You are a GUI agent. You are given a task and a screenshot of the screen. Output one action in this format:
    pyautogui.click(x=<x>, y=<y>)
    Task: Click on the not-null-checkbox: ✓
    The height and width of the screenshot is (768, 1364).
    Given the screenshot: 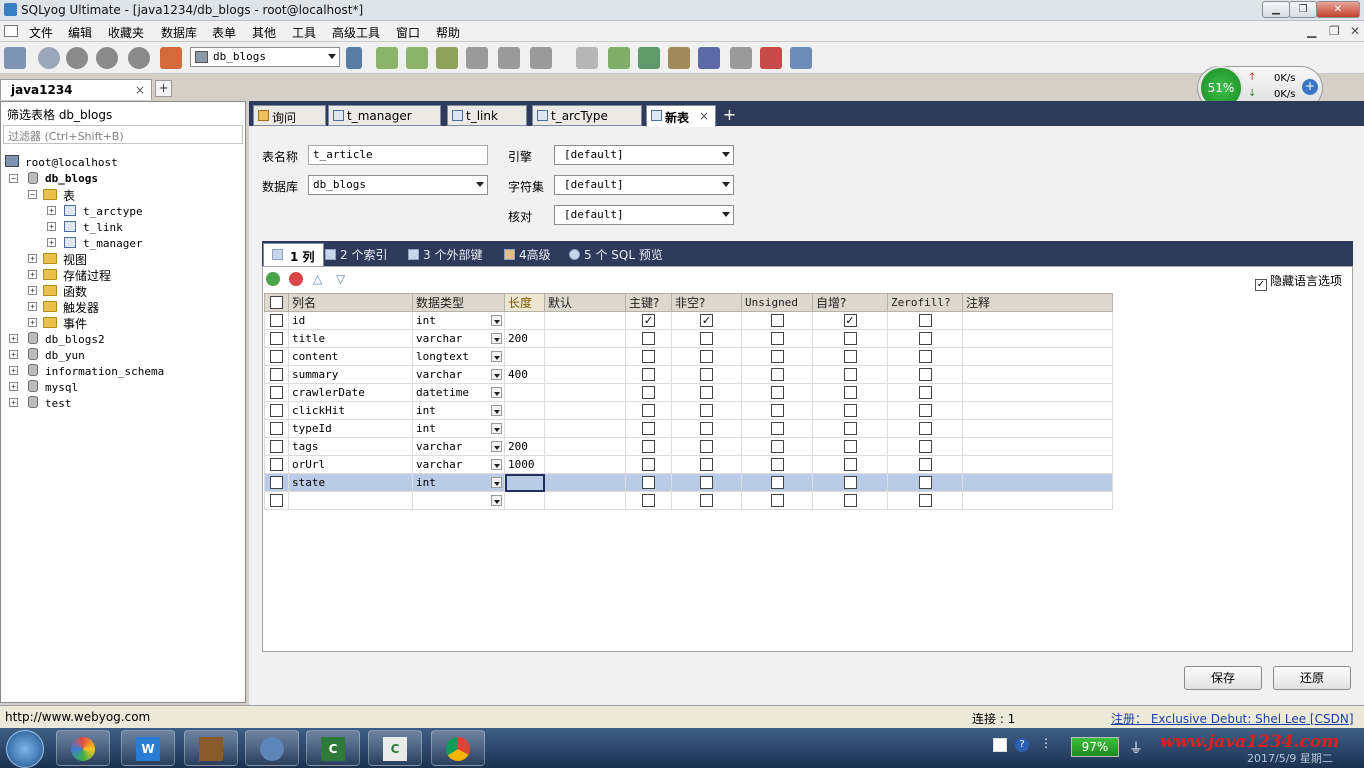 What is the action you would take?
    pyautogui.click(x=706, y=321)
    